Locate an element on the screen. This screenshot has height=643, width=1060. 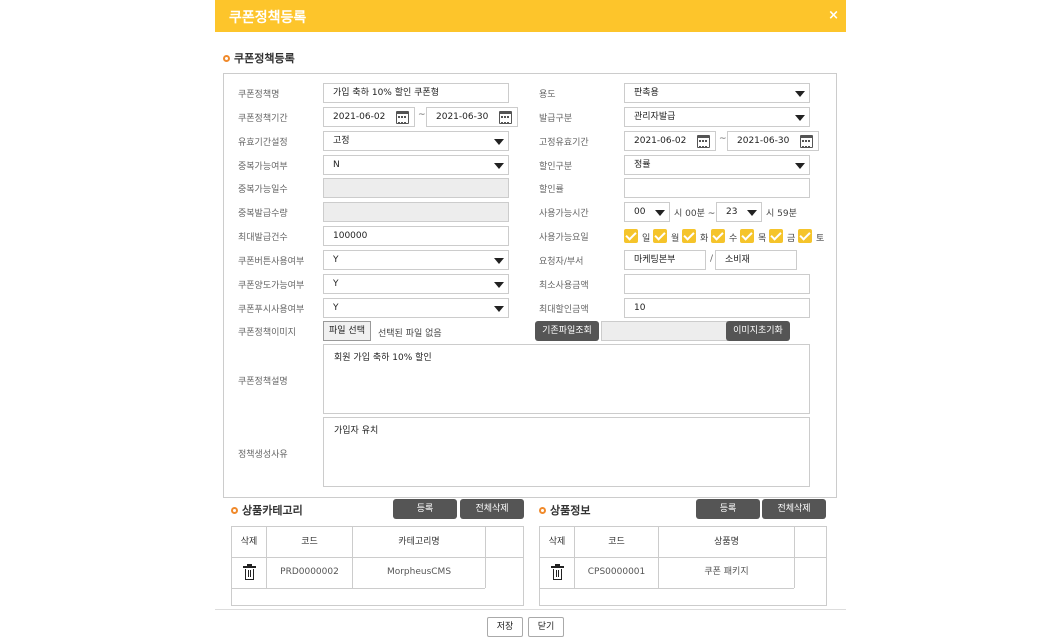
dup-qty-input is located at coordinates (416, 212).